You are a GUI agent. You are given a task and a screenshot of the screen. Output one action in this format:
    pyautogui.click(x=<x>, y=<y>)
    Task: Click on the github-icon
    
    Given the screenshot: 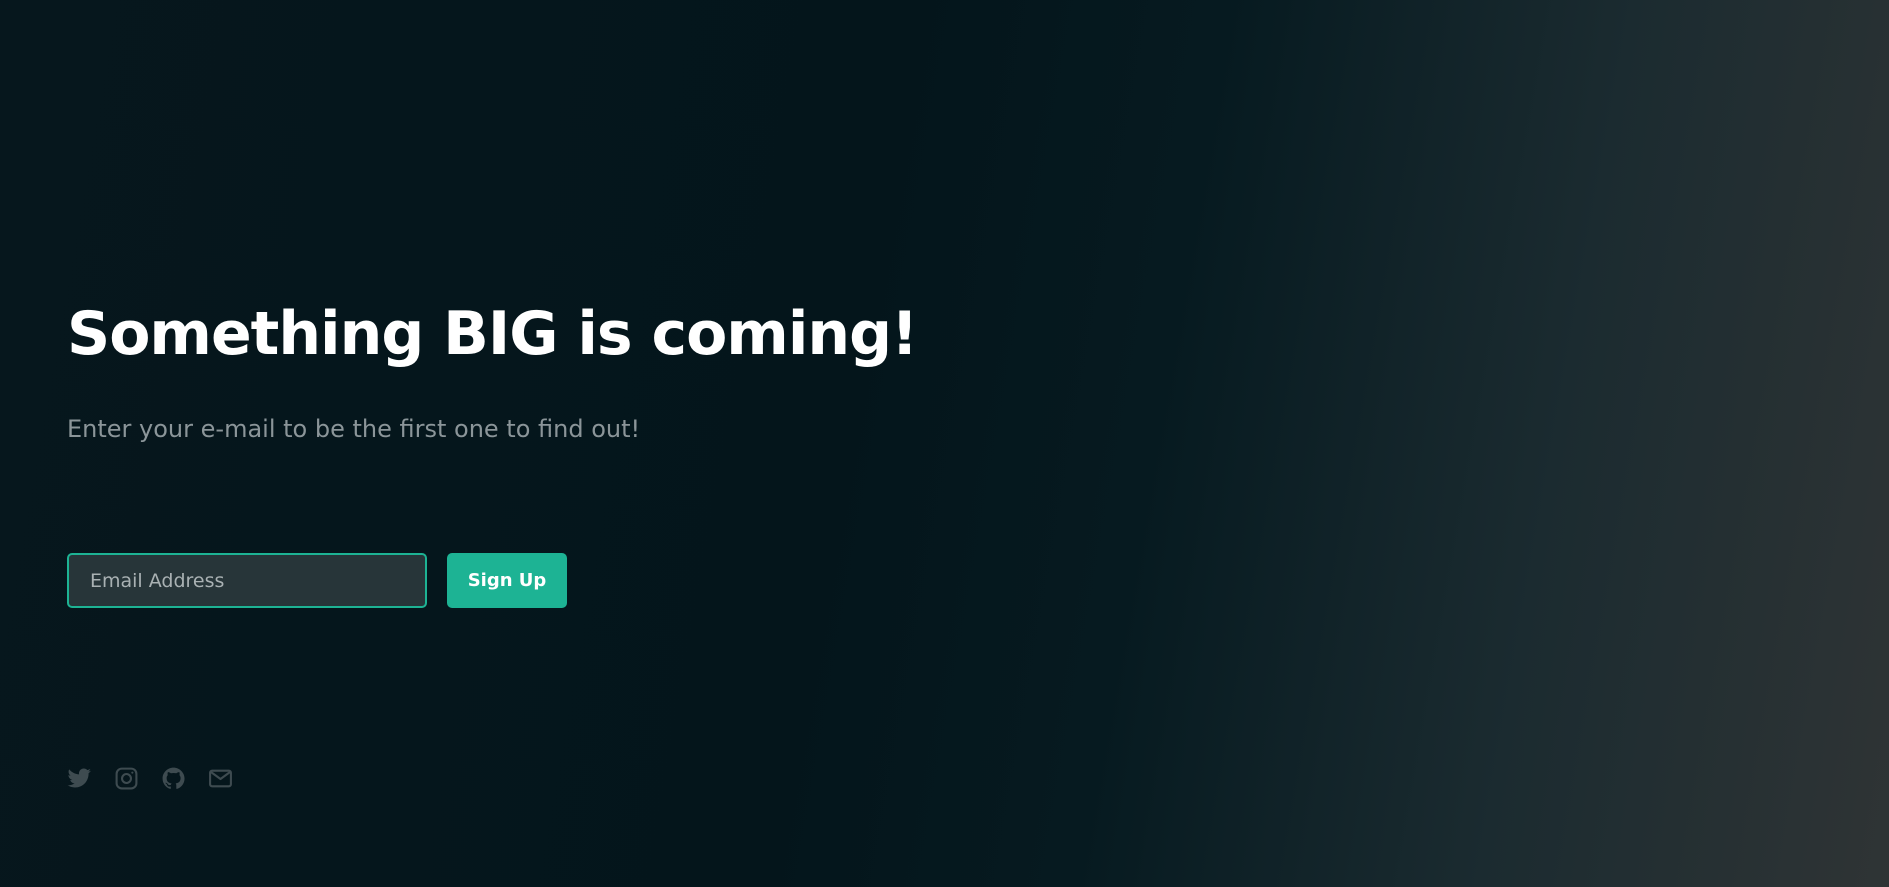 What is the action you would take?
    pyautogui.click(x=173, y=778)
    